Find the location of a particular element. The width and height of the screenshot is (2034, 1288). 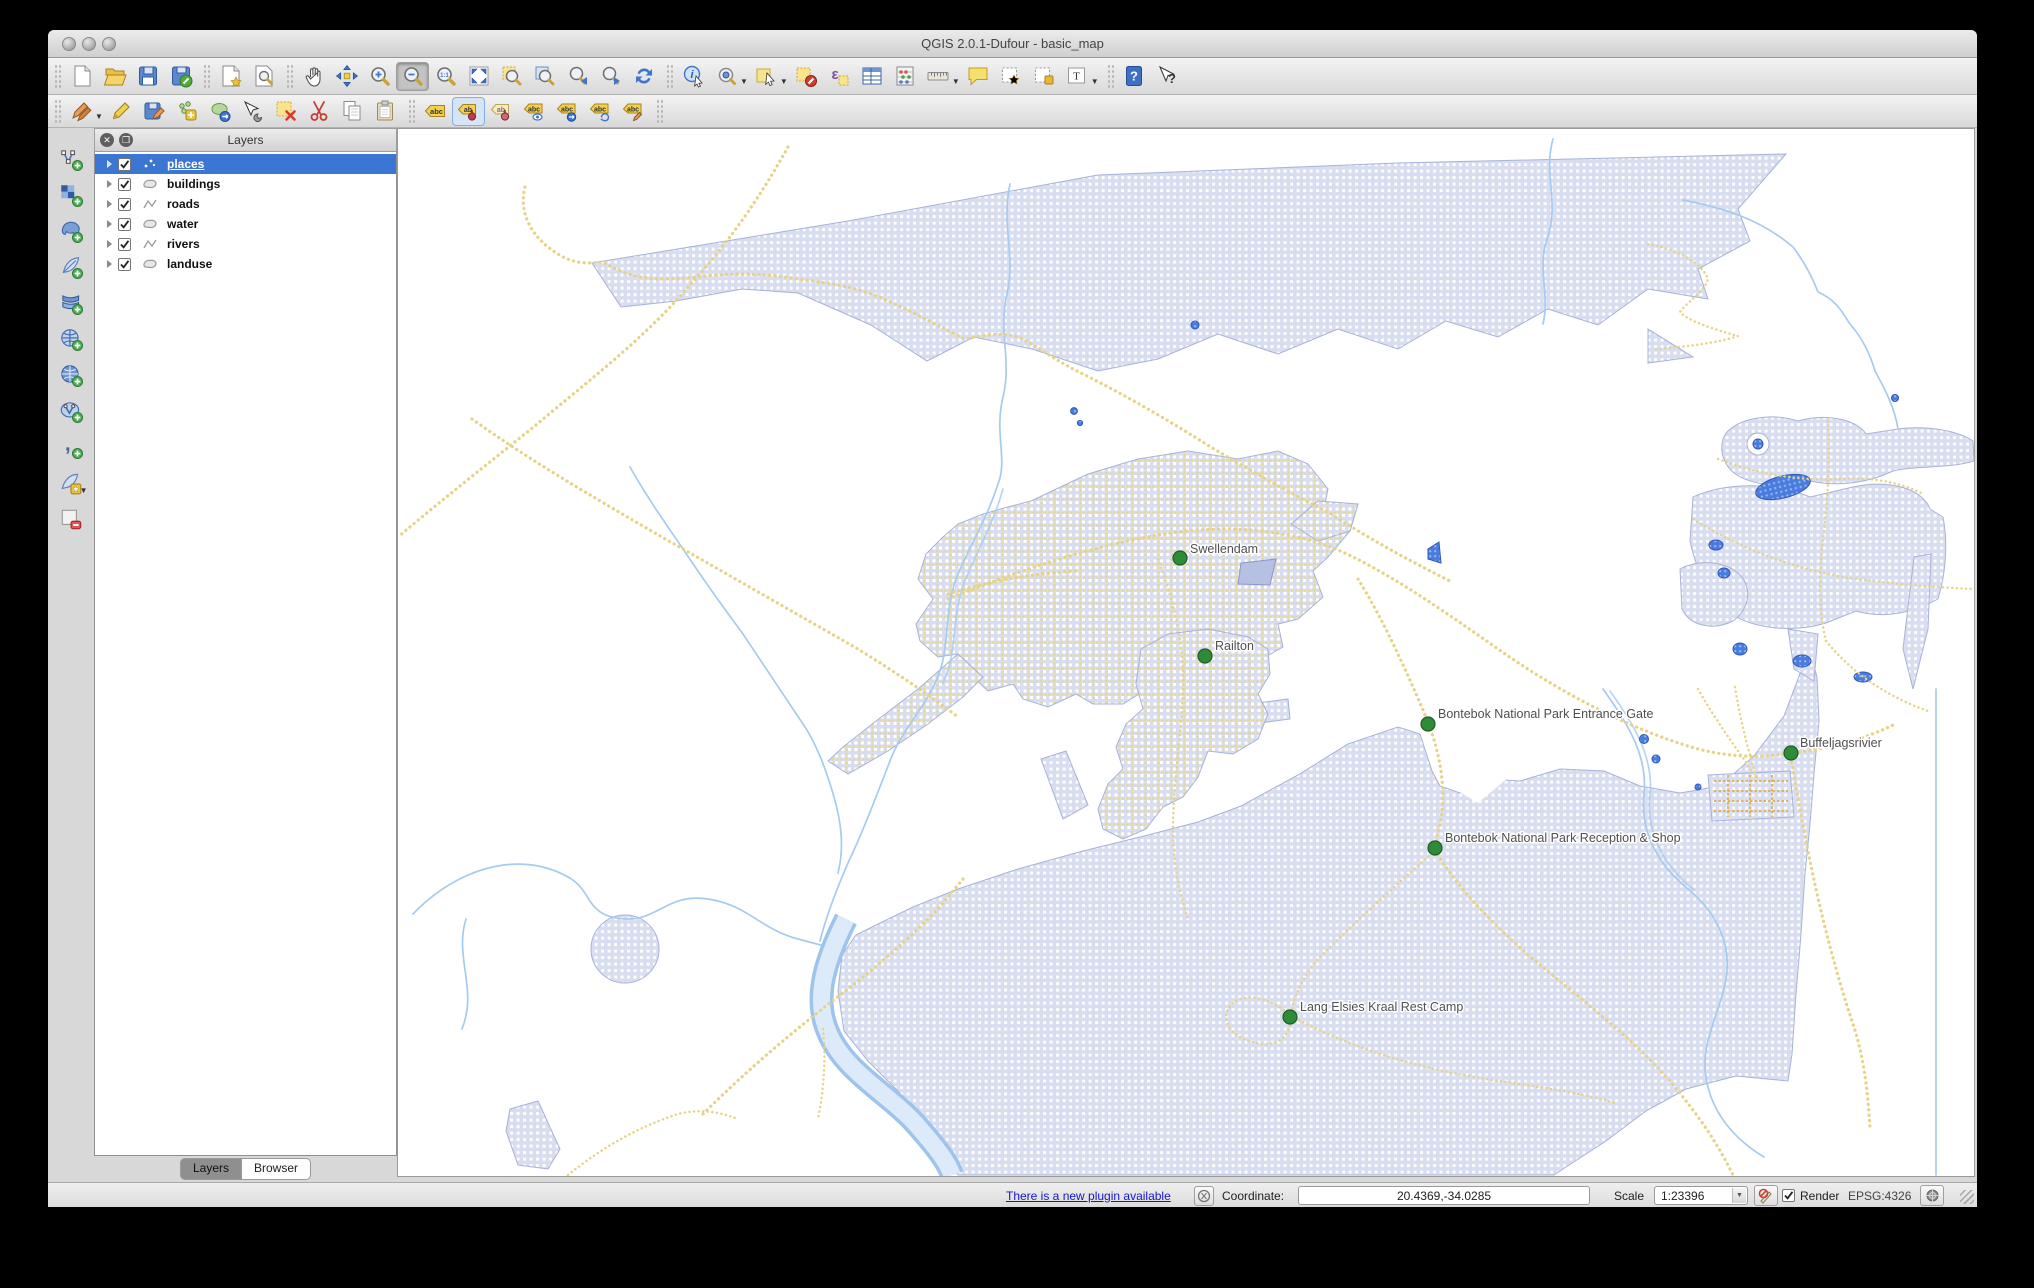

zoom-to-layer-icon is located at coordinates (544, 76).